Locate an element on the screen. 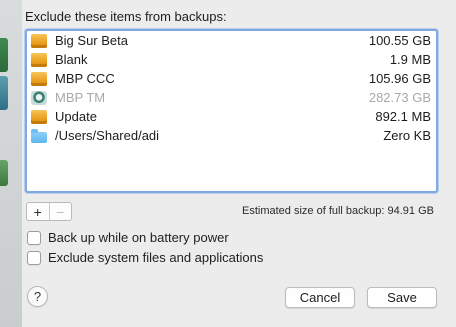 This screenshot has width=456, height=327. backup-size-estimate: Estimated size of full backup: 94.91 GB is located at coordinates (338, 211).